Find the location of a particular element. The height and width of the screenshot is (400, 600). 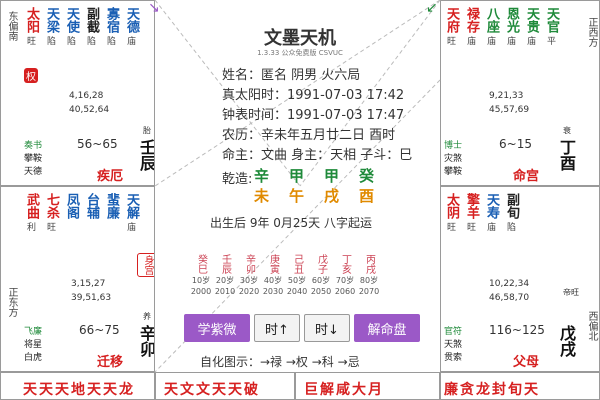

dayun-ganzhi: 癸巳 is located at coordinates (201, 264).